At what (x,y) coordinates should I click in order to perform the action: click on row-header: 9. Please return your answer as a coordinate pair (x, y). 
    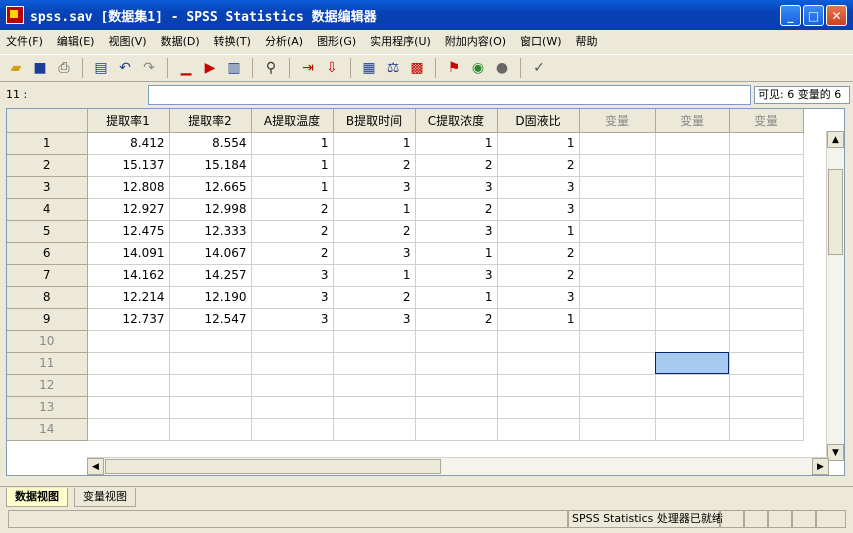
    Looking at the image, I should click on (47, 319).